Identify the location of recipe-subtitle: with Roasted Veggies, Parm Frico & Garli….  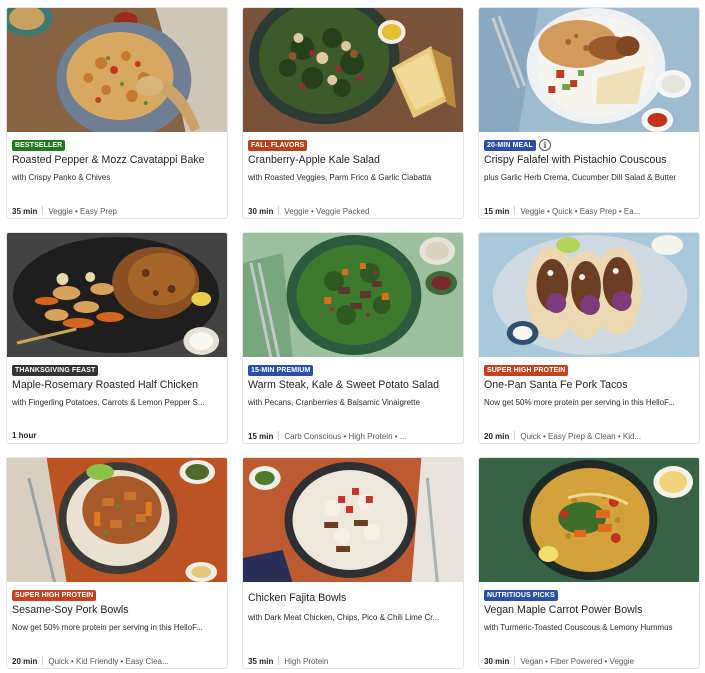
(340, 177).